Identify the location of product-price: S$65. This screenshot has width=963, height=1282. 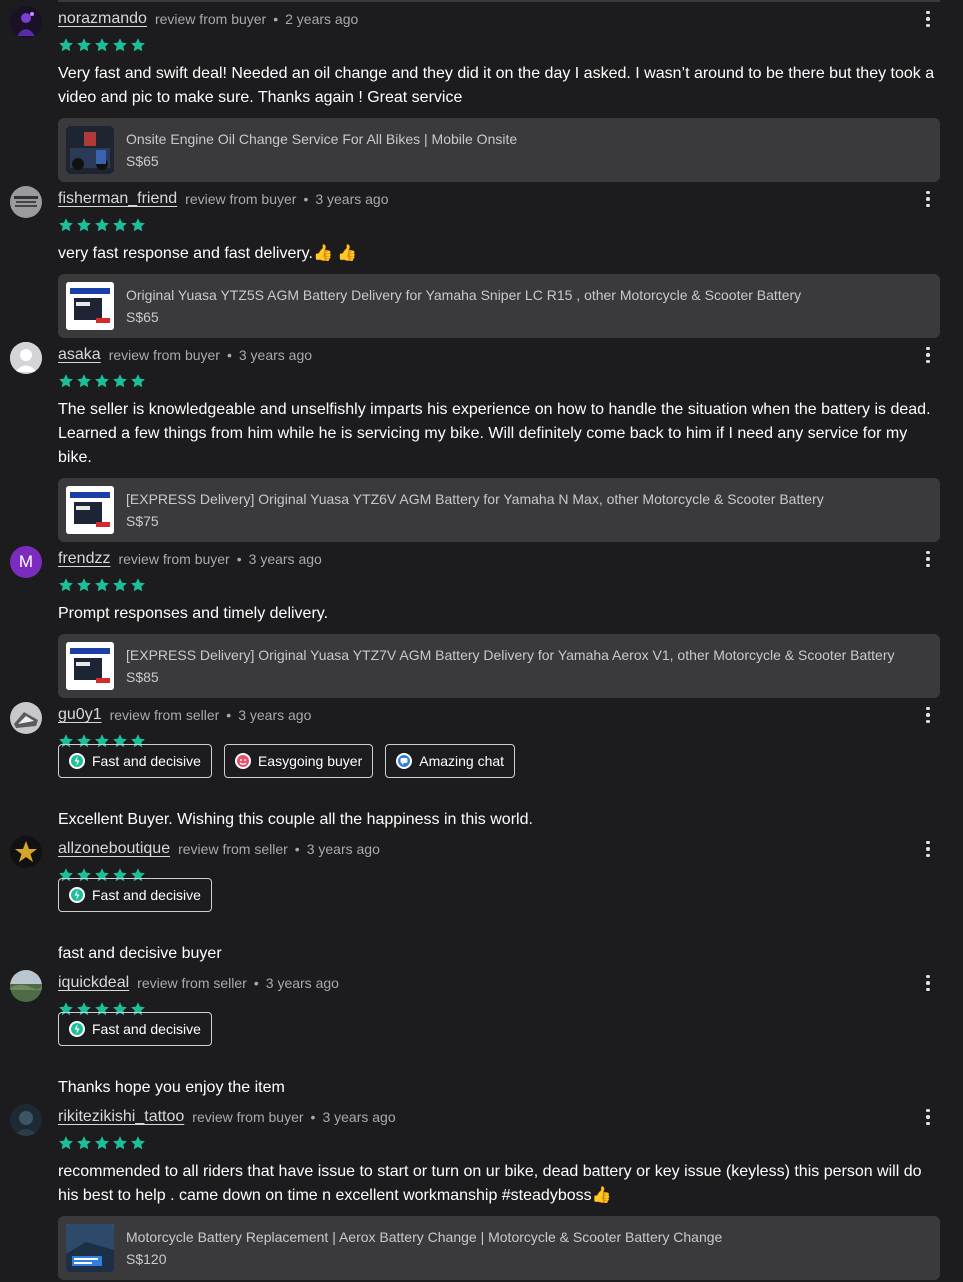
(142, 317).